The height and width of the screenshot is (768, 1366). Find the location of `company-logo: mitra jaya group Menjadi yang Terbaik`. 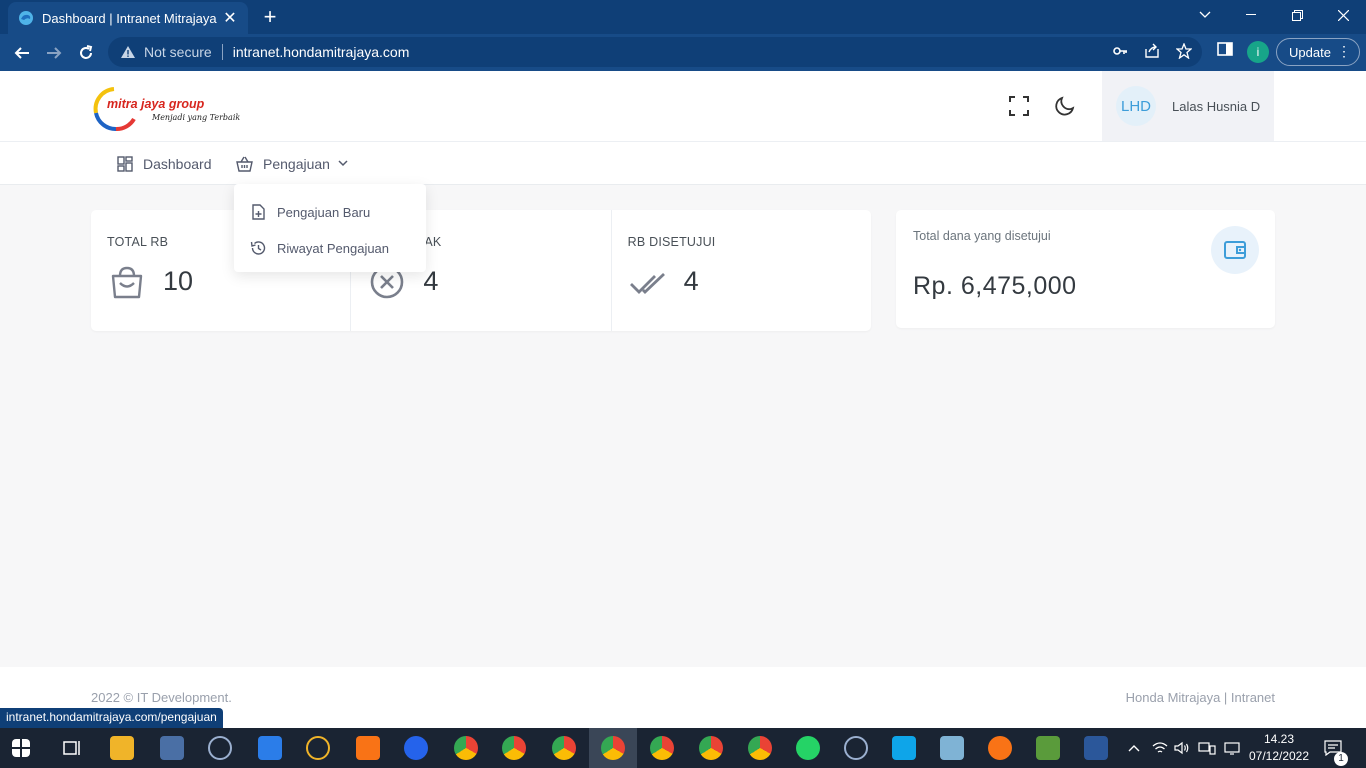

company-logo: mitra jaya group Menjadi yang Terbaik is located at coordinates (165, 108).